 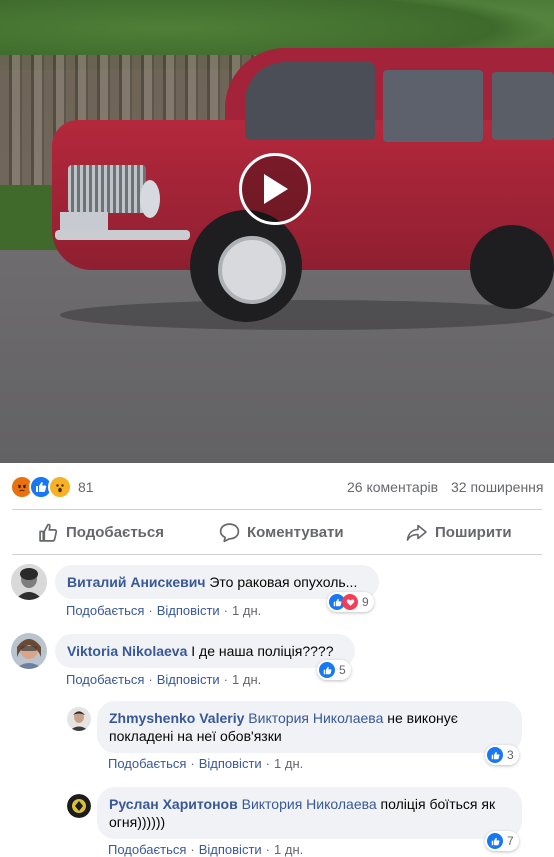 I want to click on reactions-count: 81, so click(x=86, y=487).